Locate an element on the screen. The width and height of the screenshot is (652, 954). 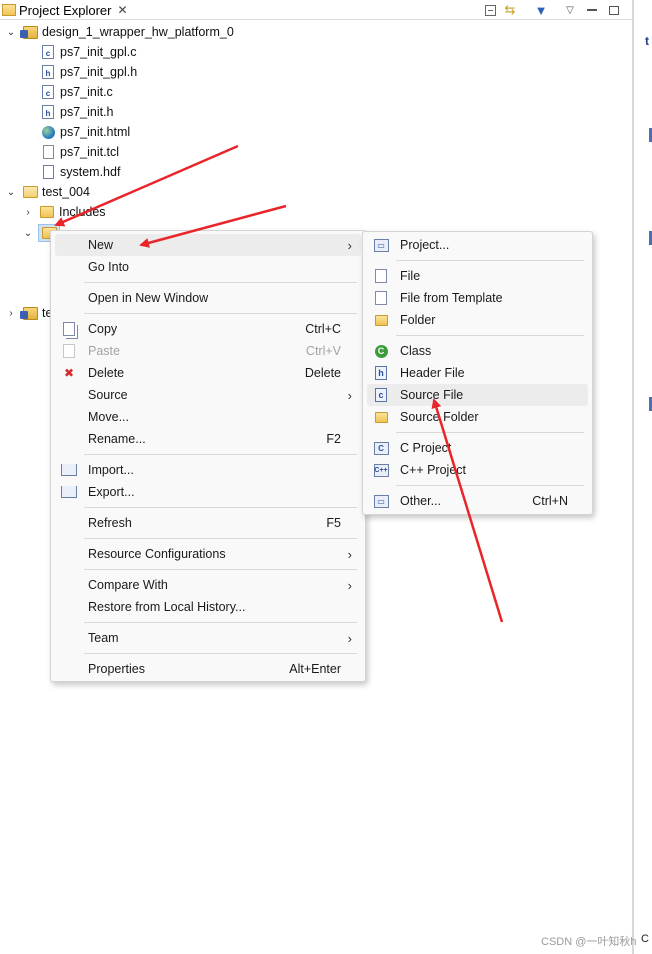
menu-item-compare-with: Compare With › is located at coordinates (208, 585).